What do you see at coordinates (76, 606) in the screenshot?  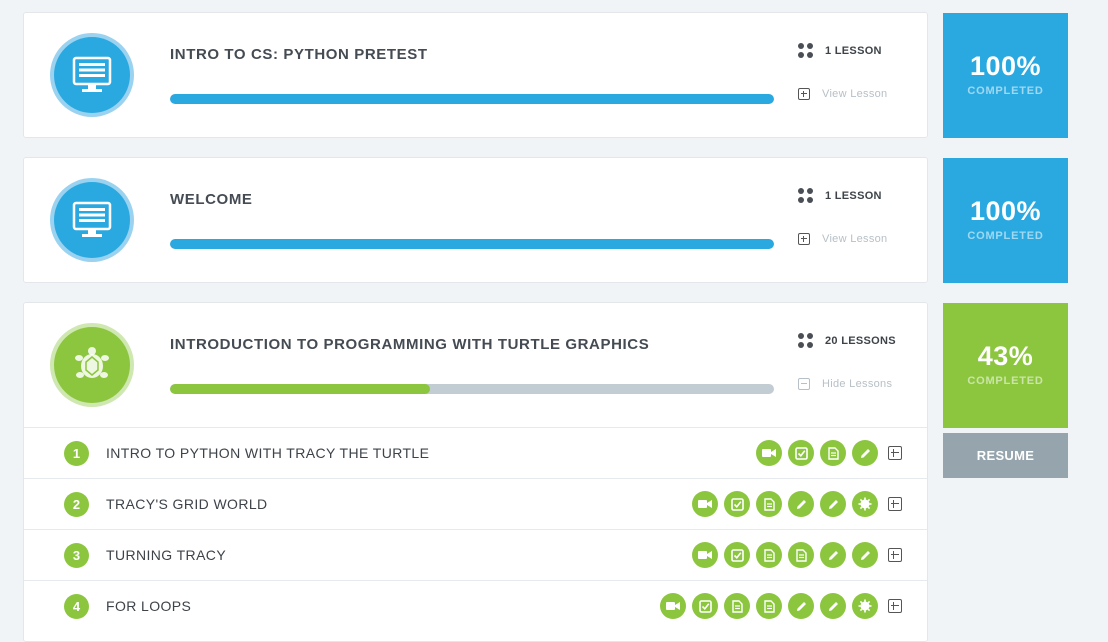 I see `lesson-number: 4` at bounding box center [76, 606].